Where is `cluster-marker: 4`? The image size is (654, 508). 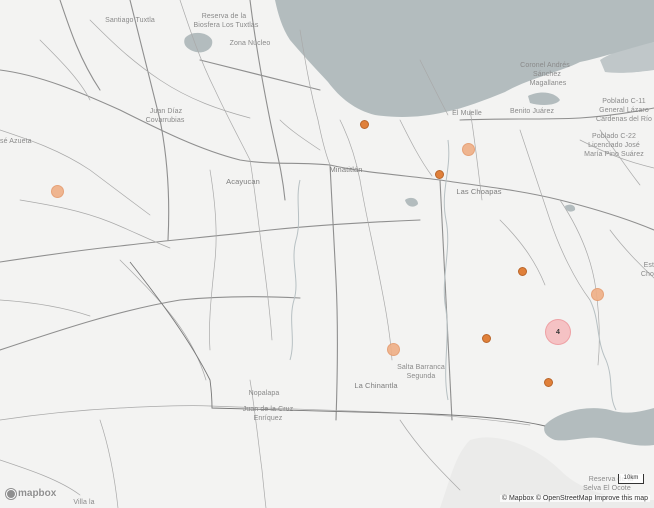
cluster-marker: 4 is located at coordinates (558, 332).